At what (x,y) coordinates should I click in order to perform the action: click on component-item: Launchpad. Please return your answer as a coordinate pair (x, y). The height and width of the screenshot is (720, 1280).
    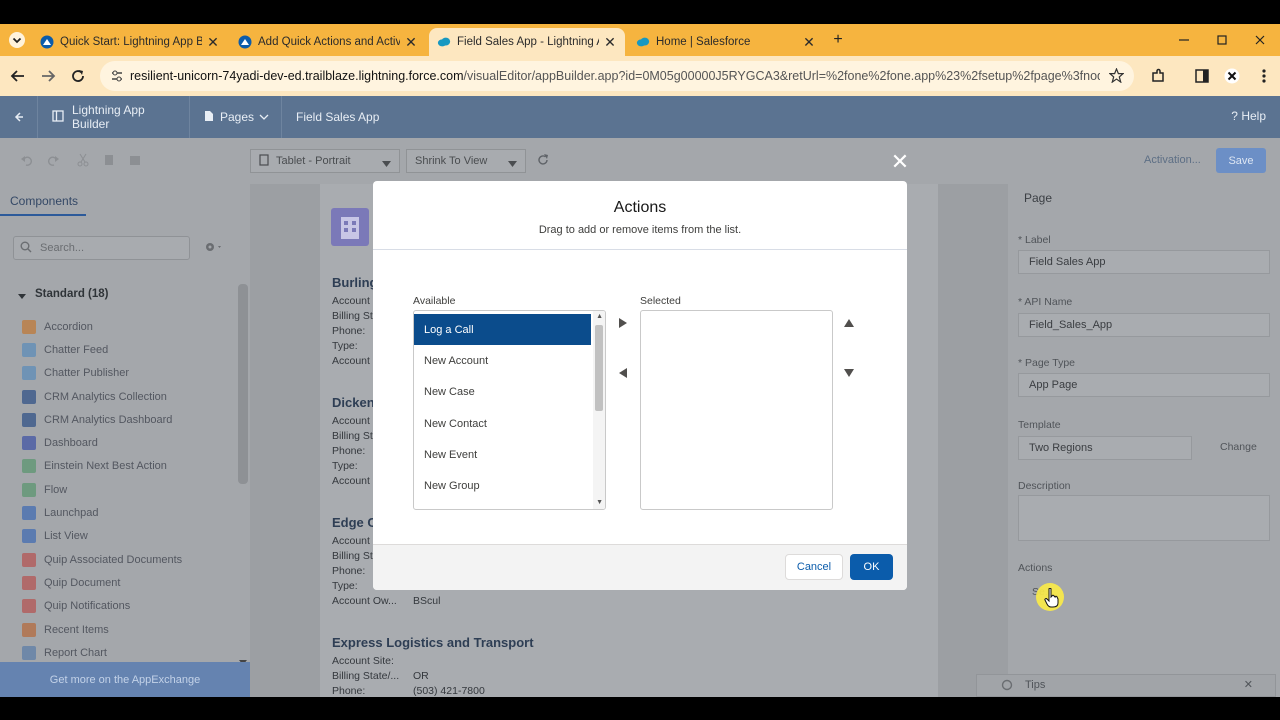
    Looking at the image, I should click on (102, 512).